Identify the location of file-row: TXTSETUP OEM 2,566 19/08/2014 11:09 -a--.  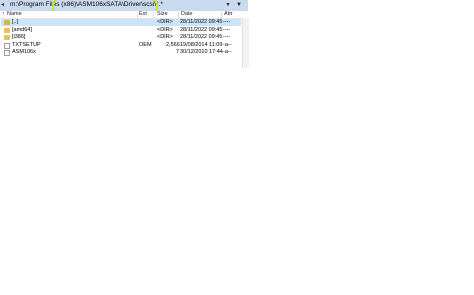
(121, 45).